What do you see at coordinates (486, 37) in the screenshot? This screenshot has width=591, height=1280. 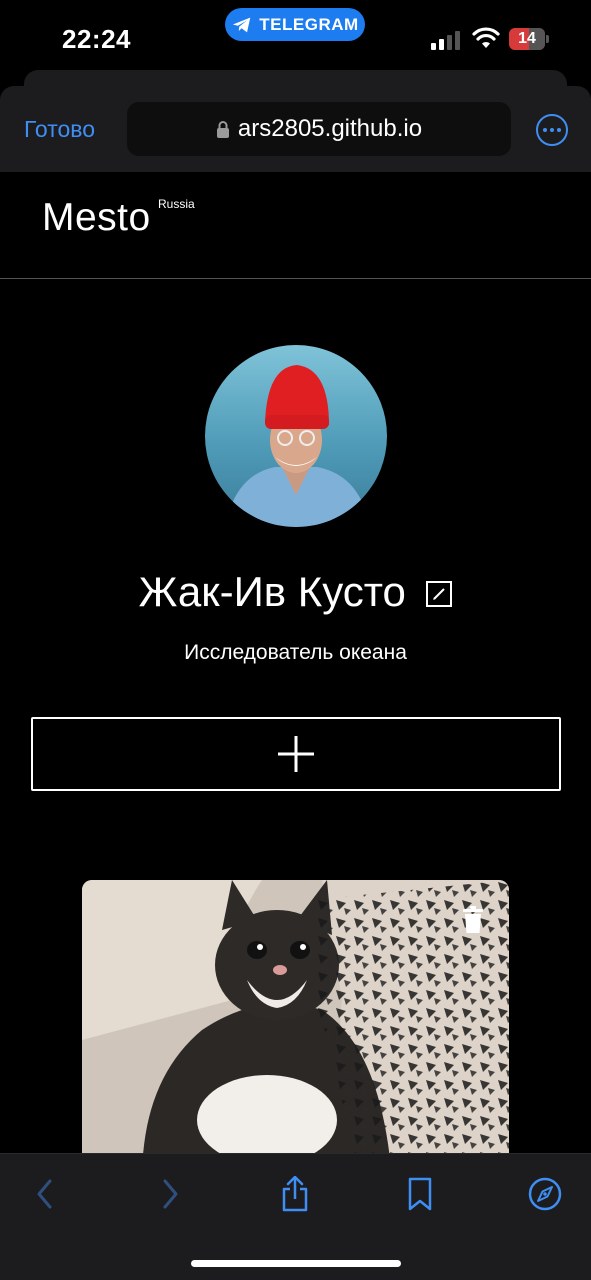 I see `wifi-icon` at bounding box center [486, 37].